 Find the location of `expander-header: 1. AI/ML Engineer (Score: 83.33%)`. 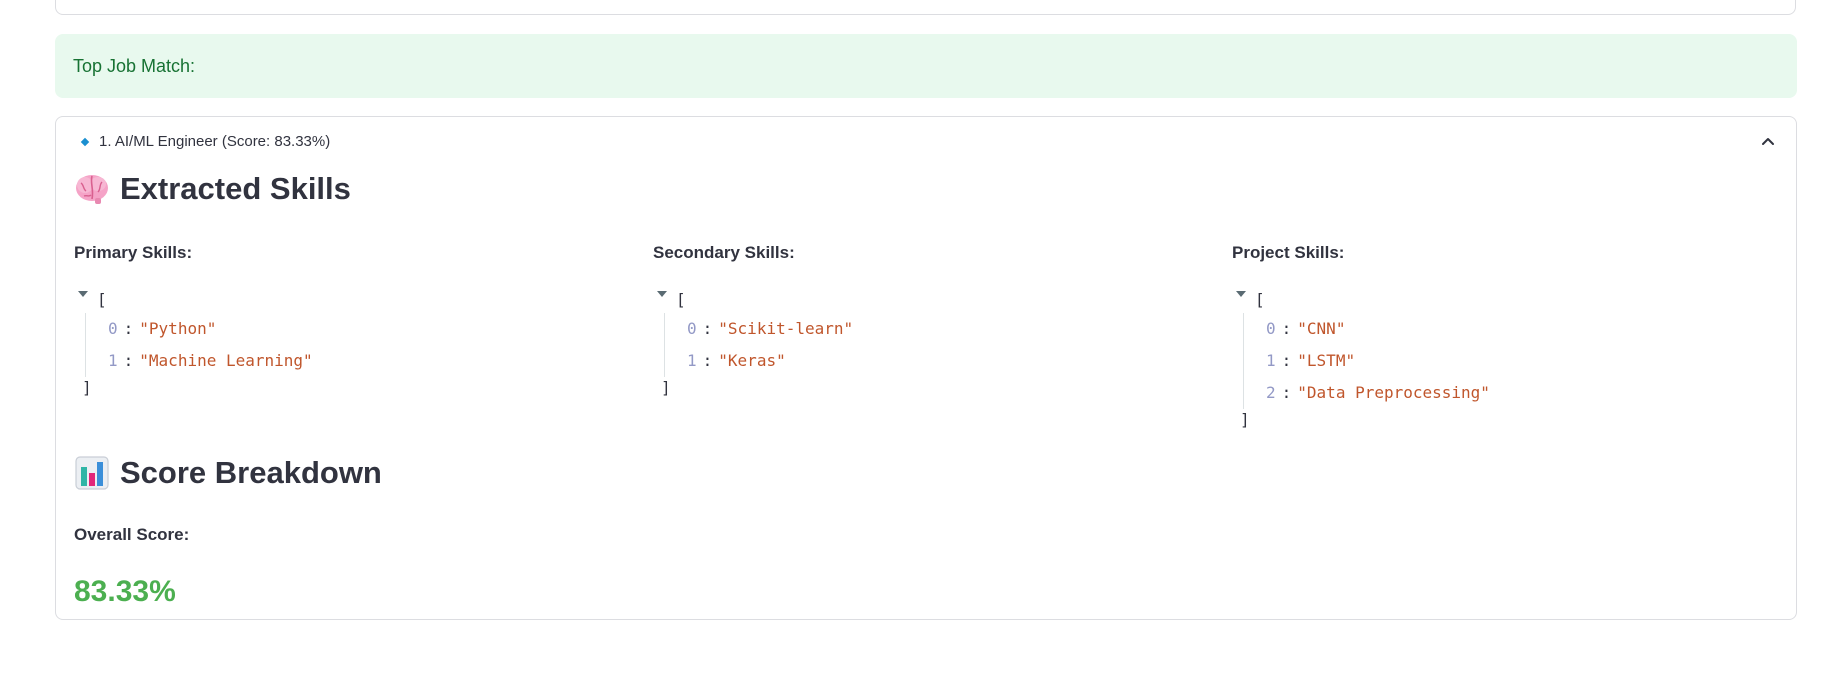

expander-header: 1. AI/ML Engineer (Score: 83.33%) is located at coordinates (926, 143).